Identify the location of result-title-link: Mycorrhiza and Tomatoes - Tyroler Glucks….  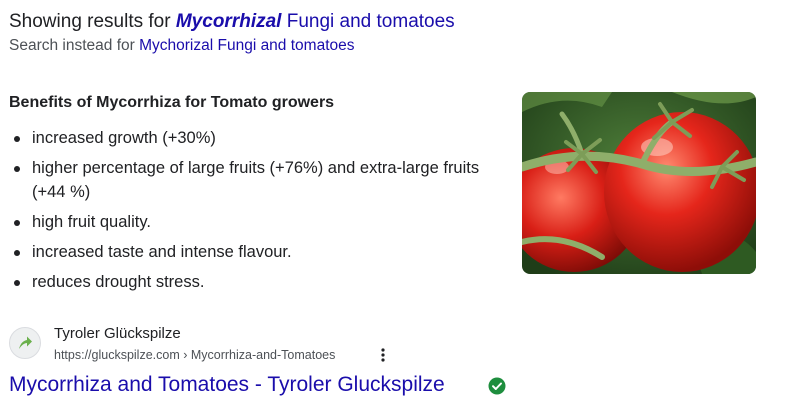
(227, 385).